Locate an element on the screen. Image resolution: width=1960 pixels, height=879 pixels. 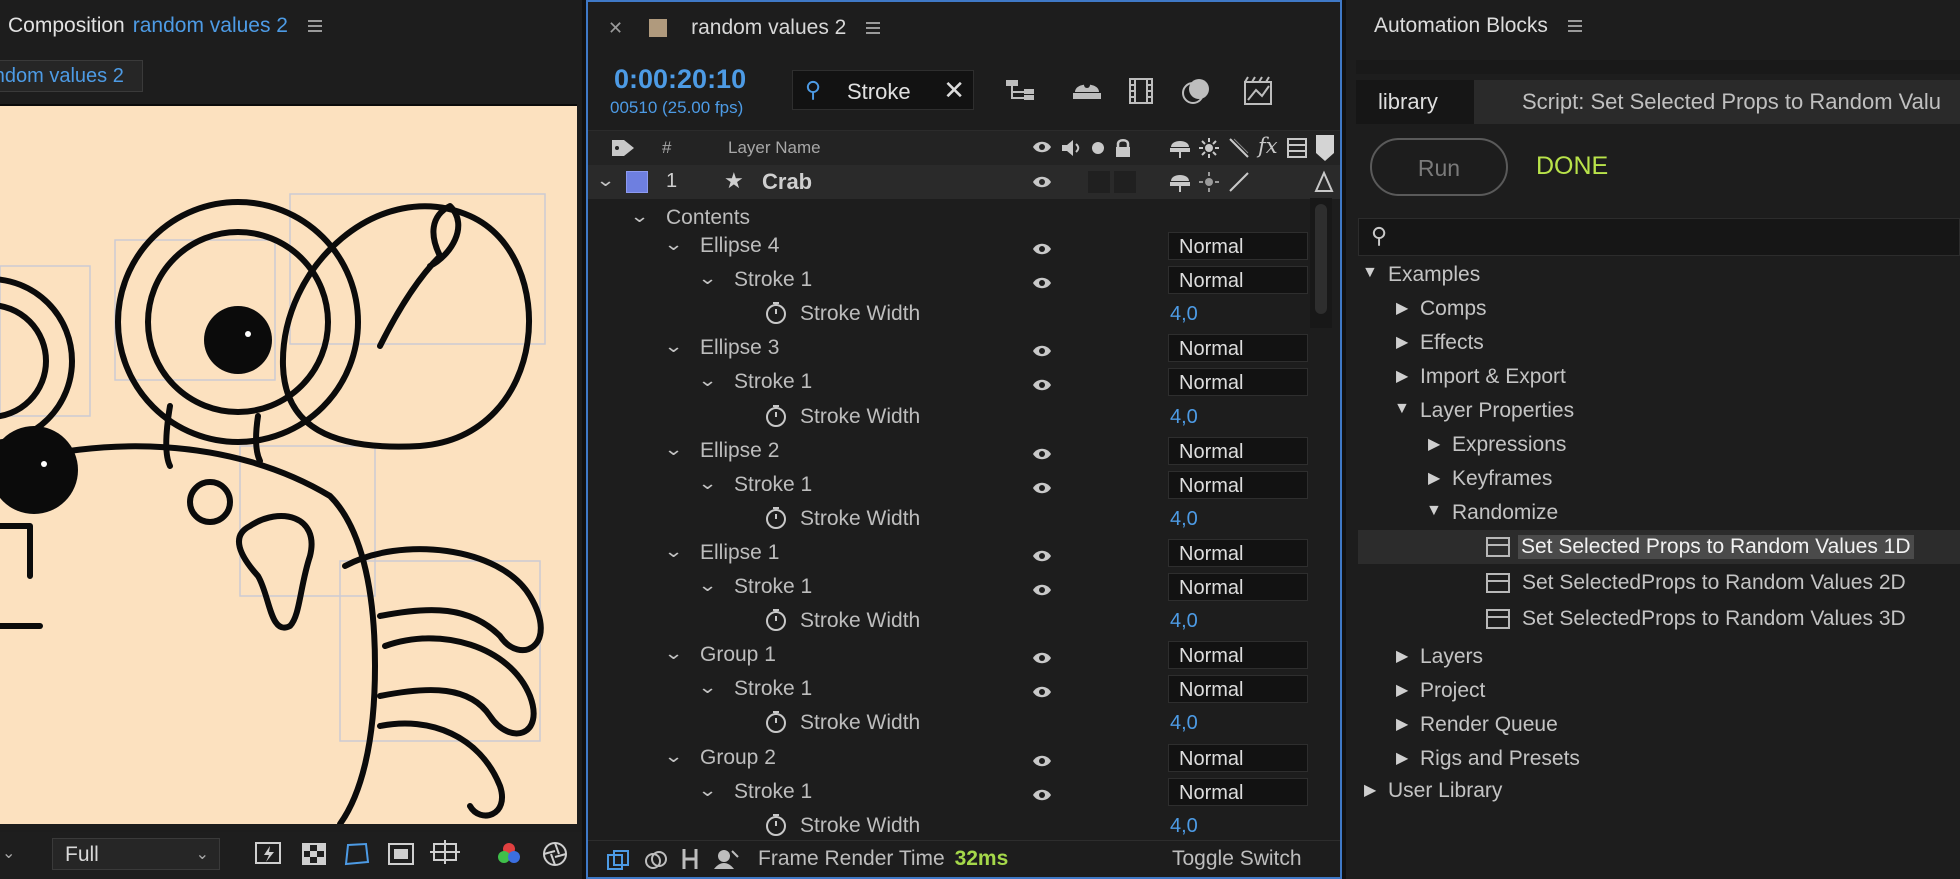
column-layer-name: Layer Name is located at coordinates (774, 148).